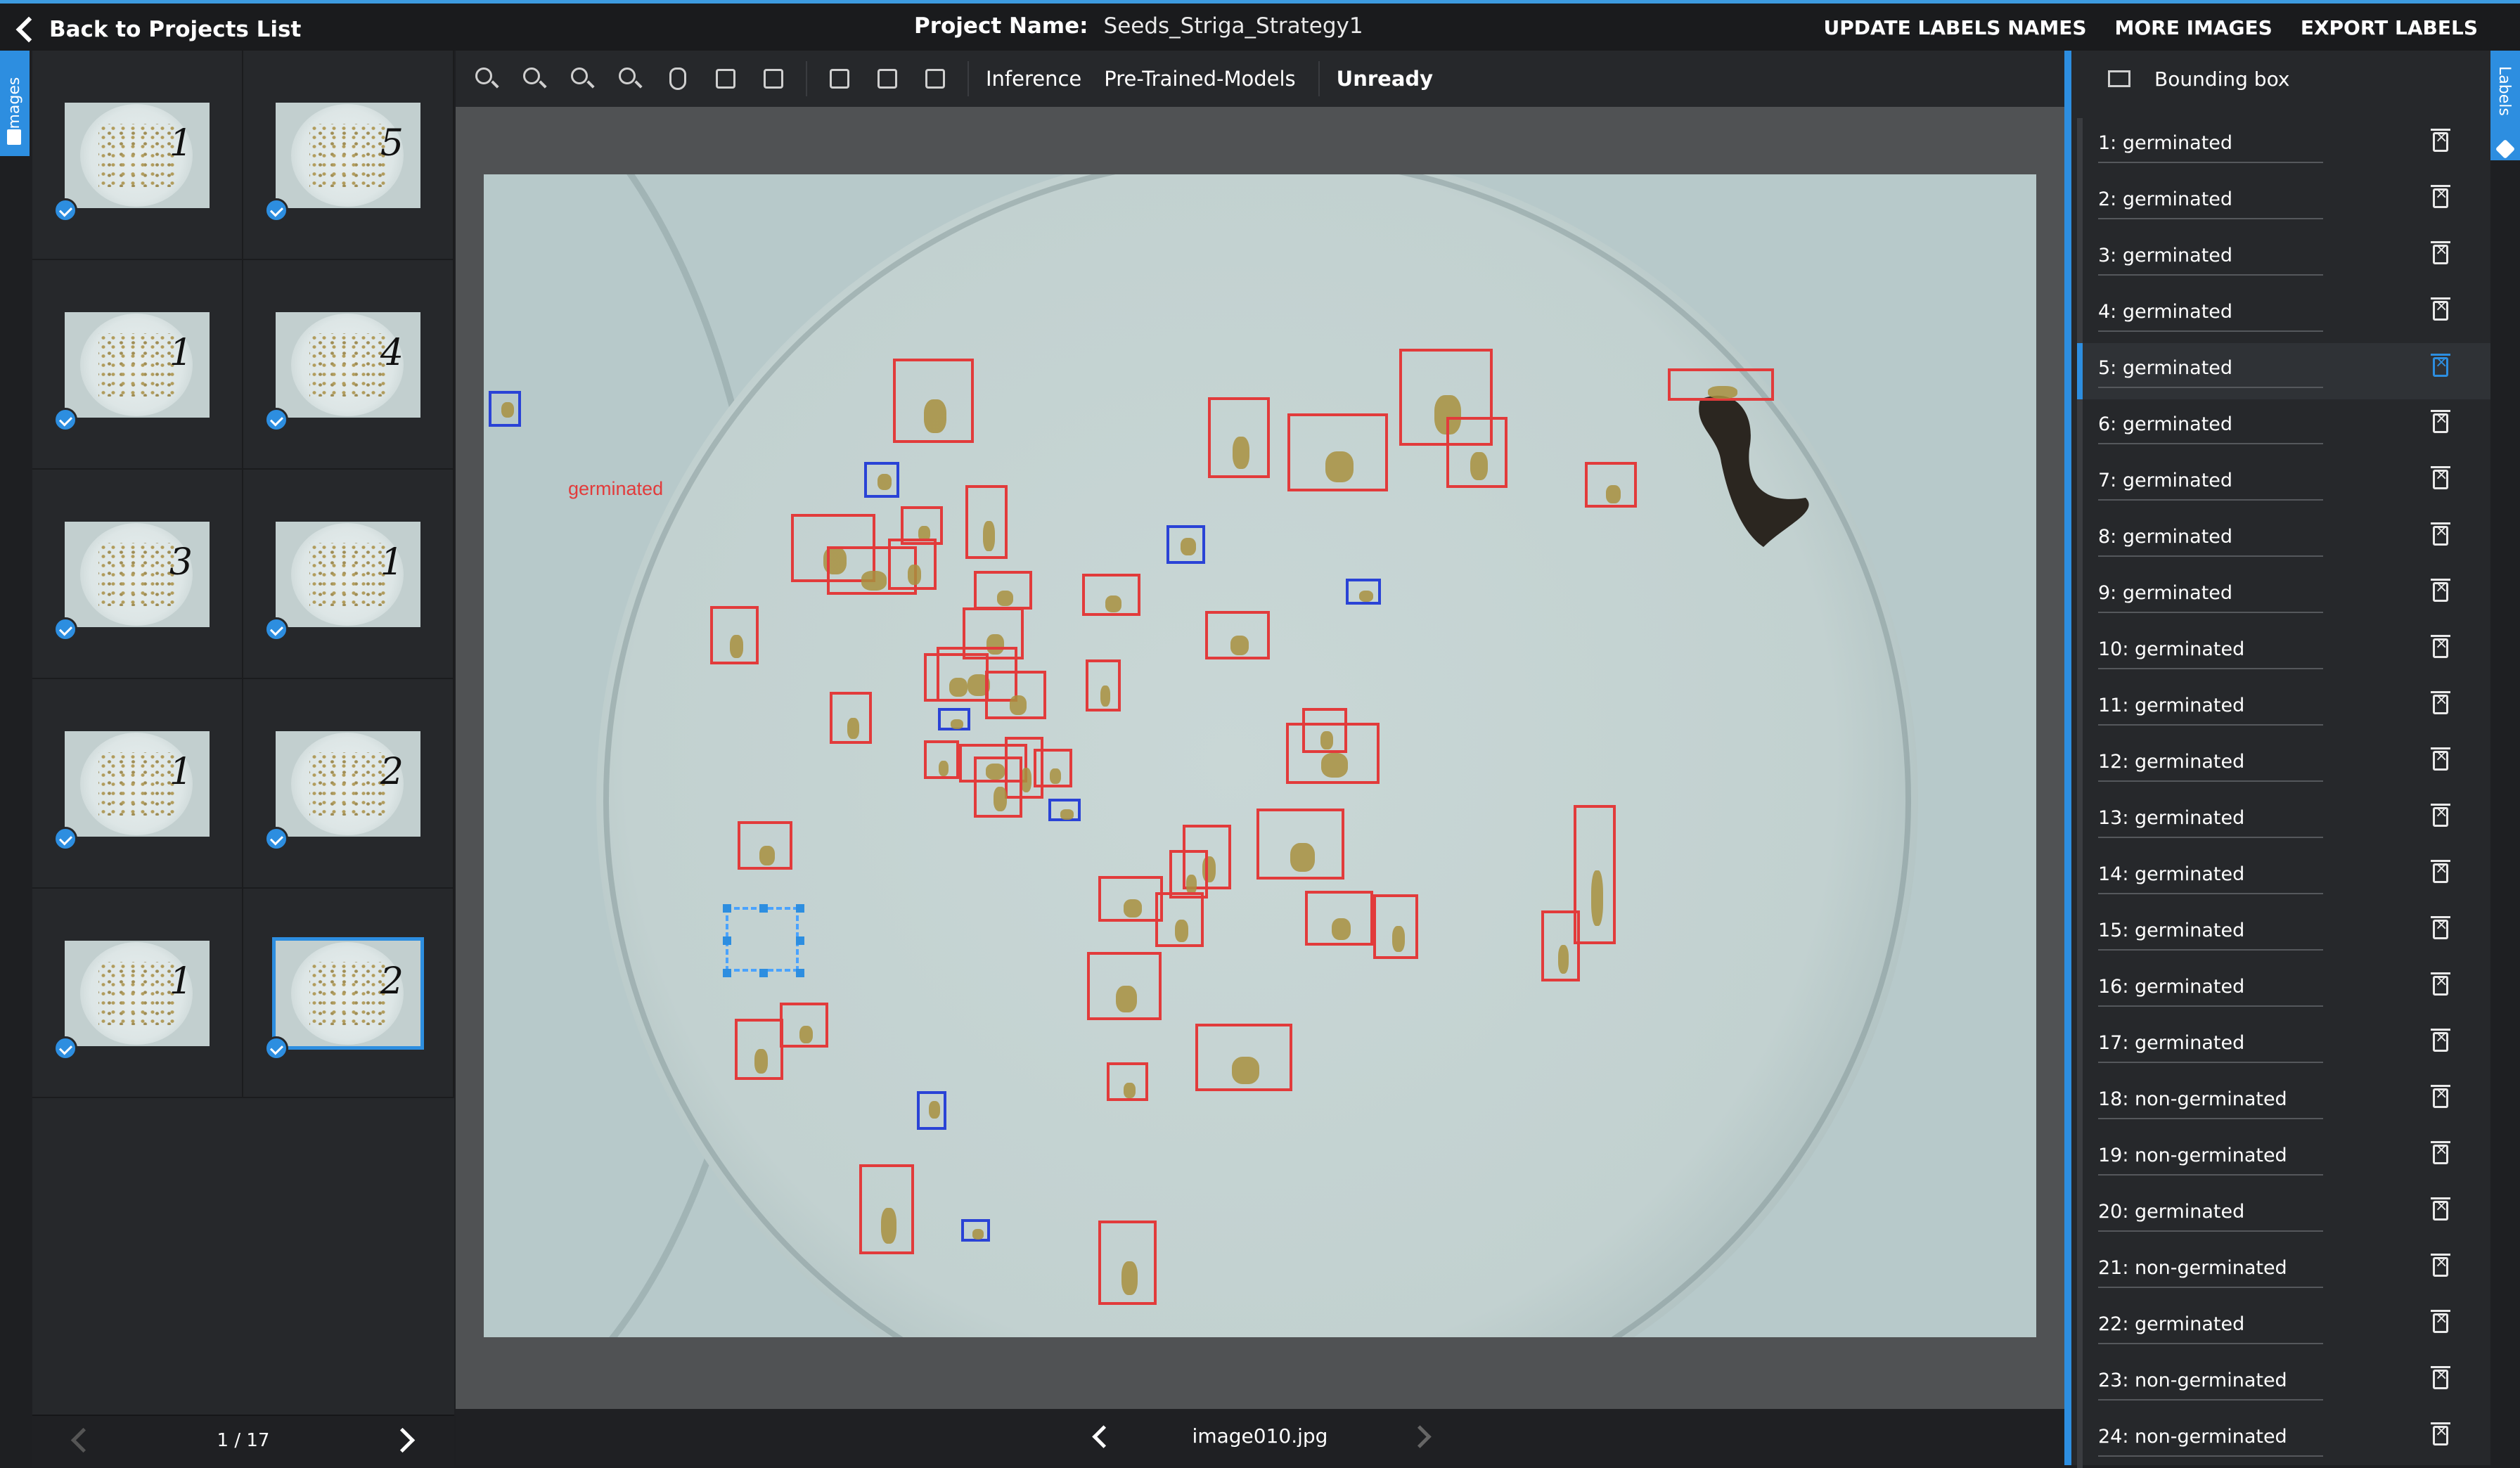  I want to click on bounding-box-tool: Bounding box, so click(2280, 79).